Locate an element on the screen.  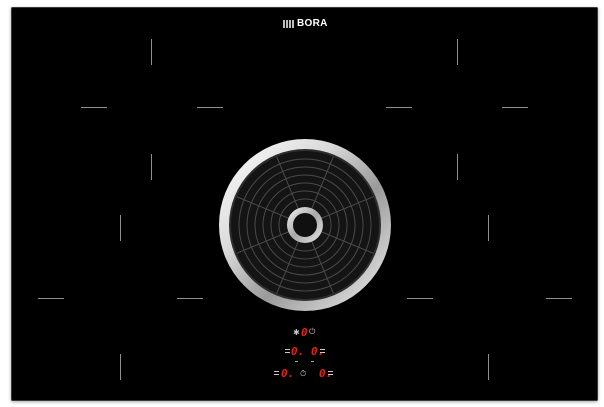
brand-name: BORA is located at coordinates (312, 23).